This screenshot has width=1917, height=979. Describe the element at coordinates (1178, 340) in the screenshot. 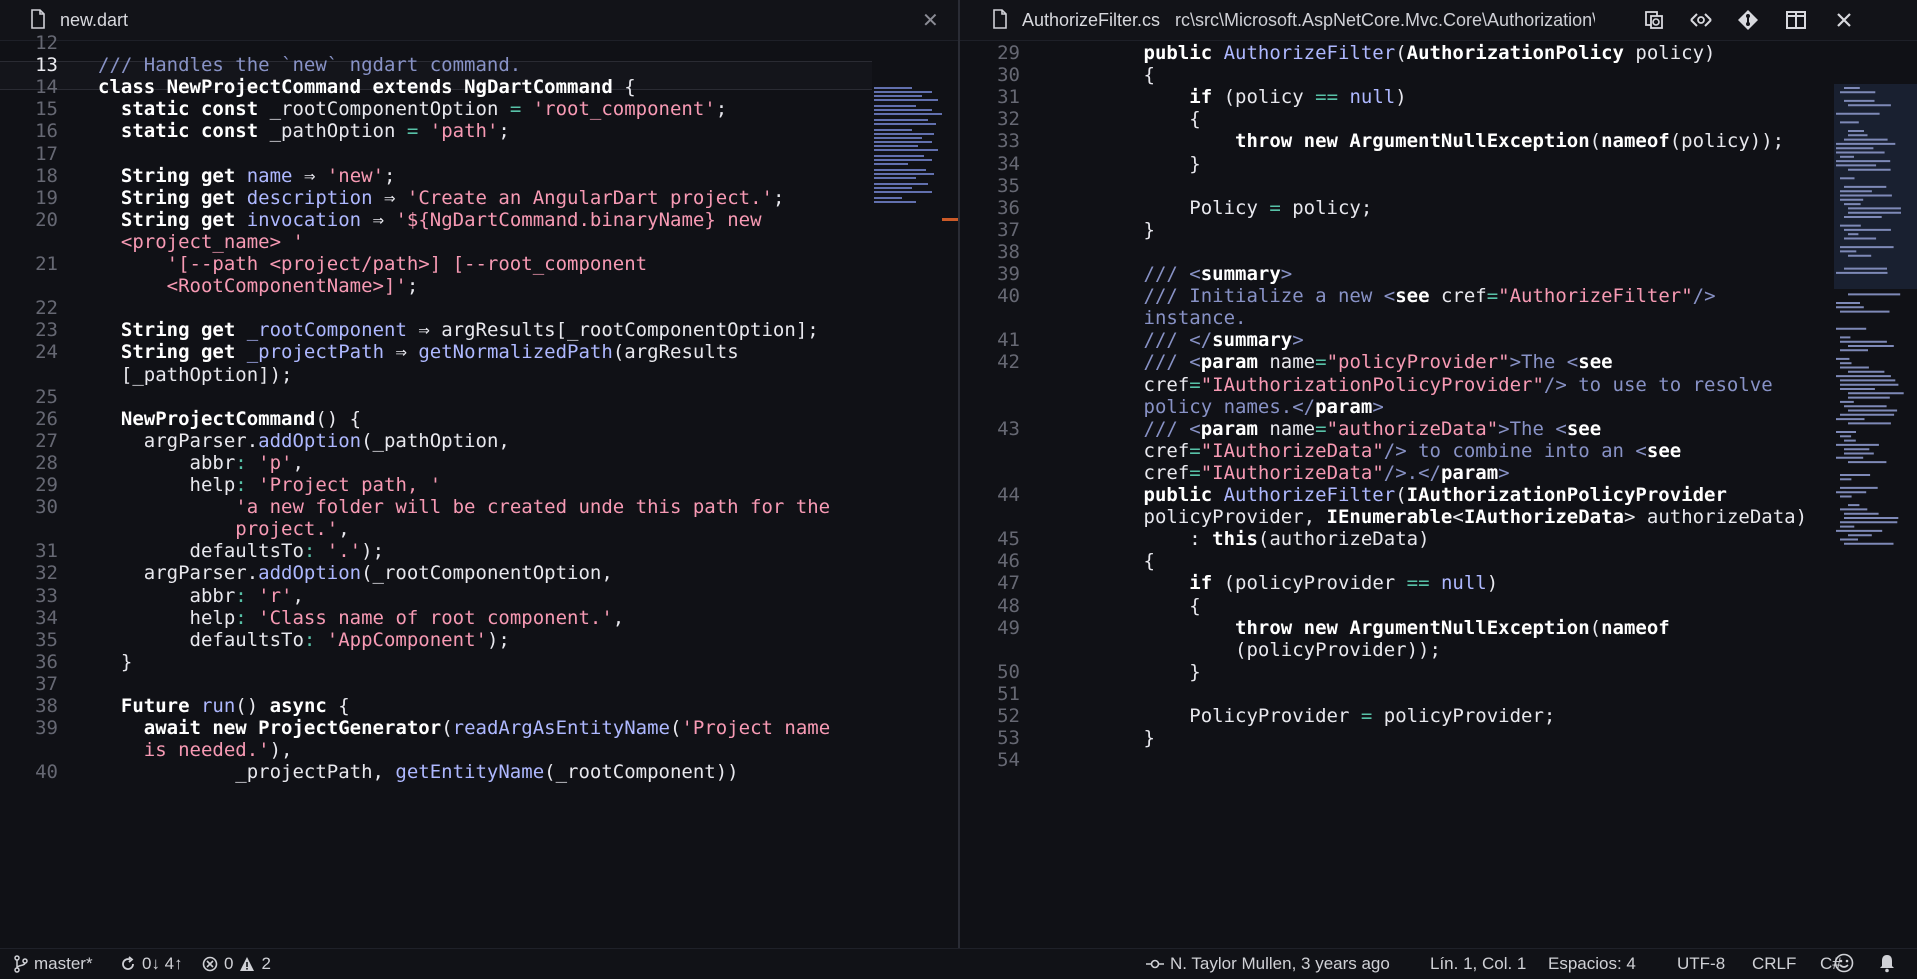

I see `code-token: /// </` at that location.